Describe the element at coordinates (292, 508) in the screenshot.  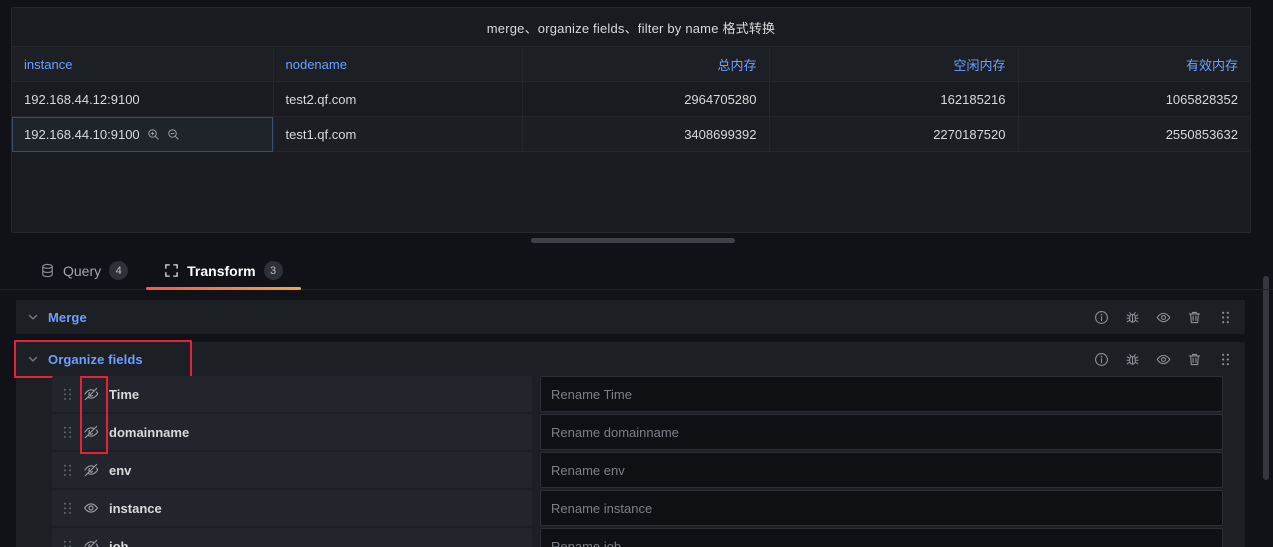
I see `field-left-instance: instance` at that location.